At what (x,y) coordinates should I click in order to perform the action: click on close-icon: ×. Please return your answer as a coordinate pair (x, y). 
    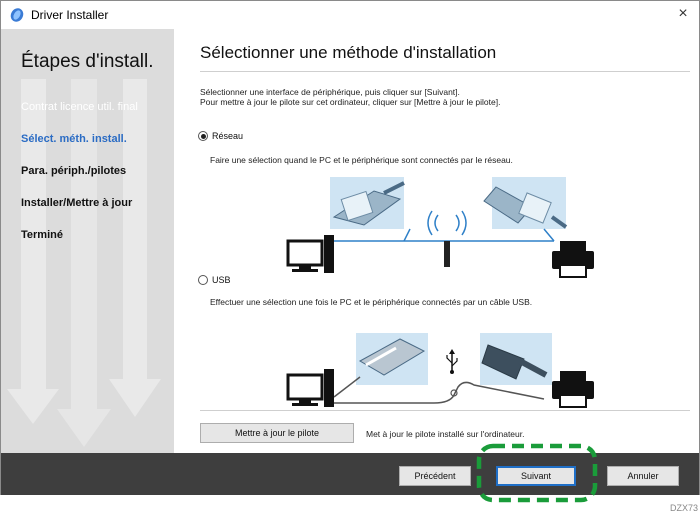
    Looking at the image, I should click on (683, 14).